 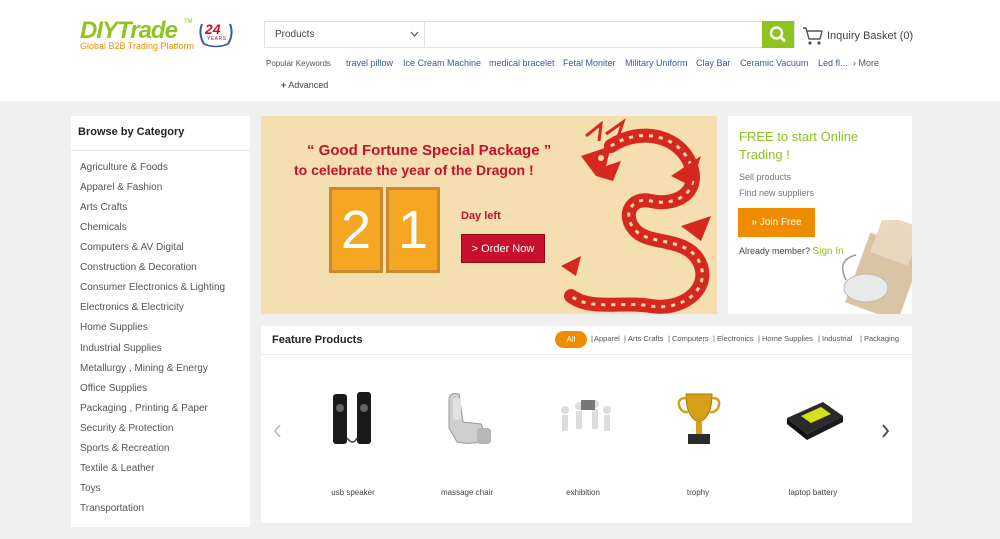 What do you see at coordinates (813, 492) in the screenshot?
I see `product-name: laptop battery` at bounding box center [813, 492].